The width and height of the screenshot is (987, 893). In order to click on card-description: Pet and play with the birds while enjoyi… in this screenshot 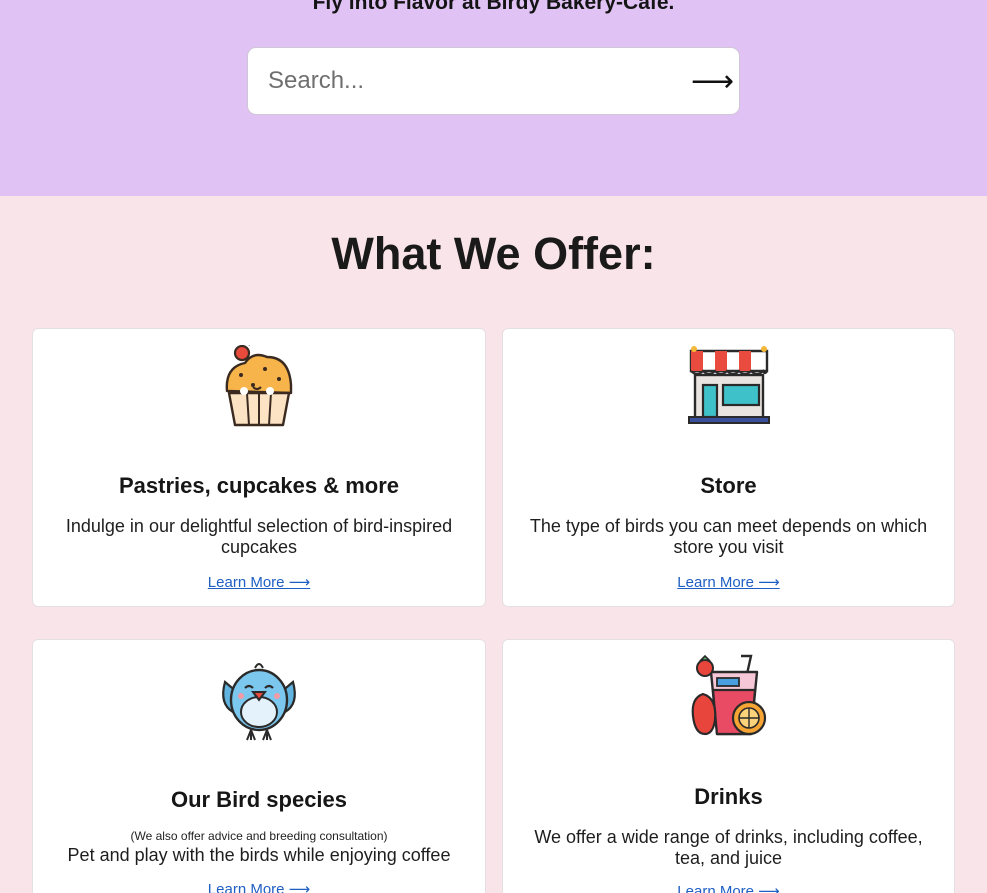, I will do `click(259, 855)`.